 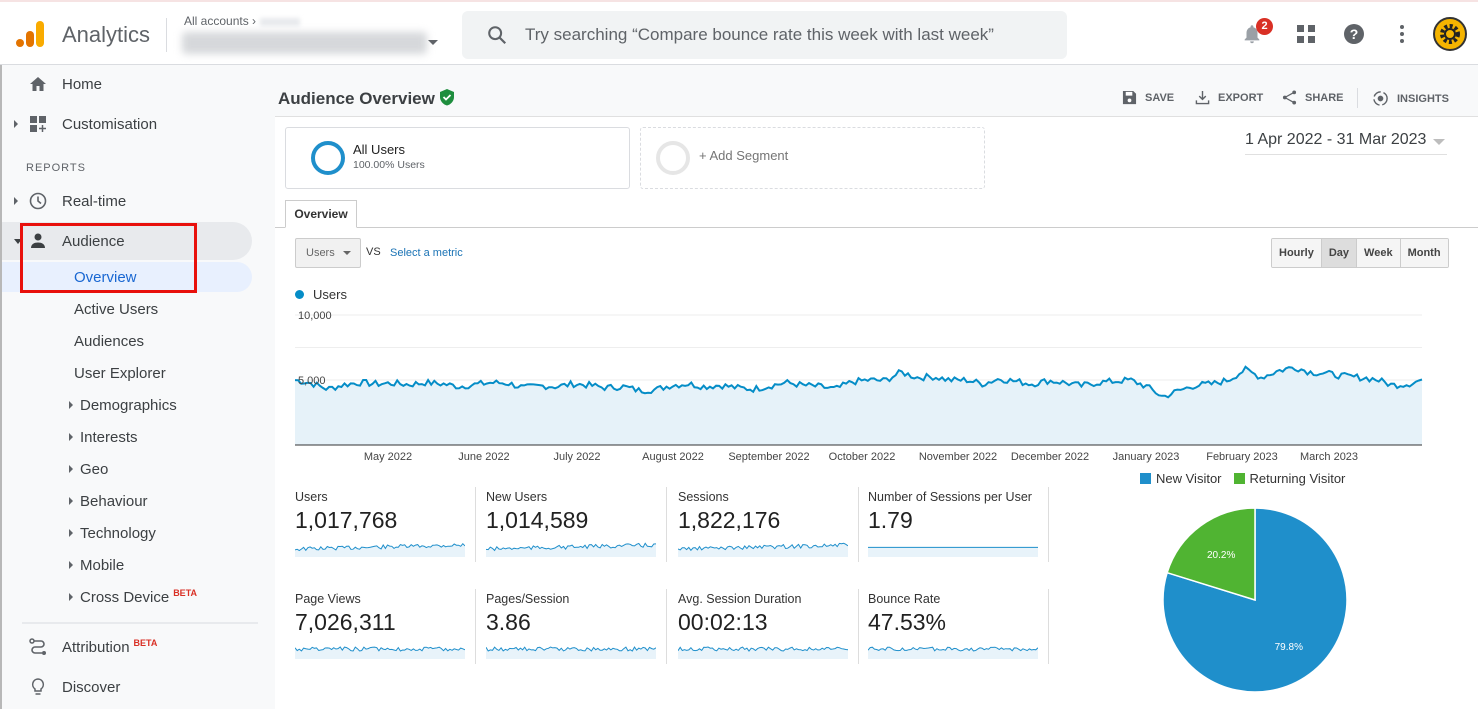 What do you see at coordinates (299, 294) in the screenshot?
I see `legend-dot-users` at bounding box center [299, 294].